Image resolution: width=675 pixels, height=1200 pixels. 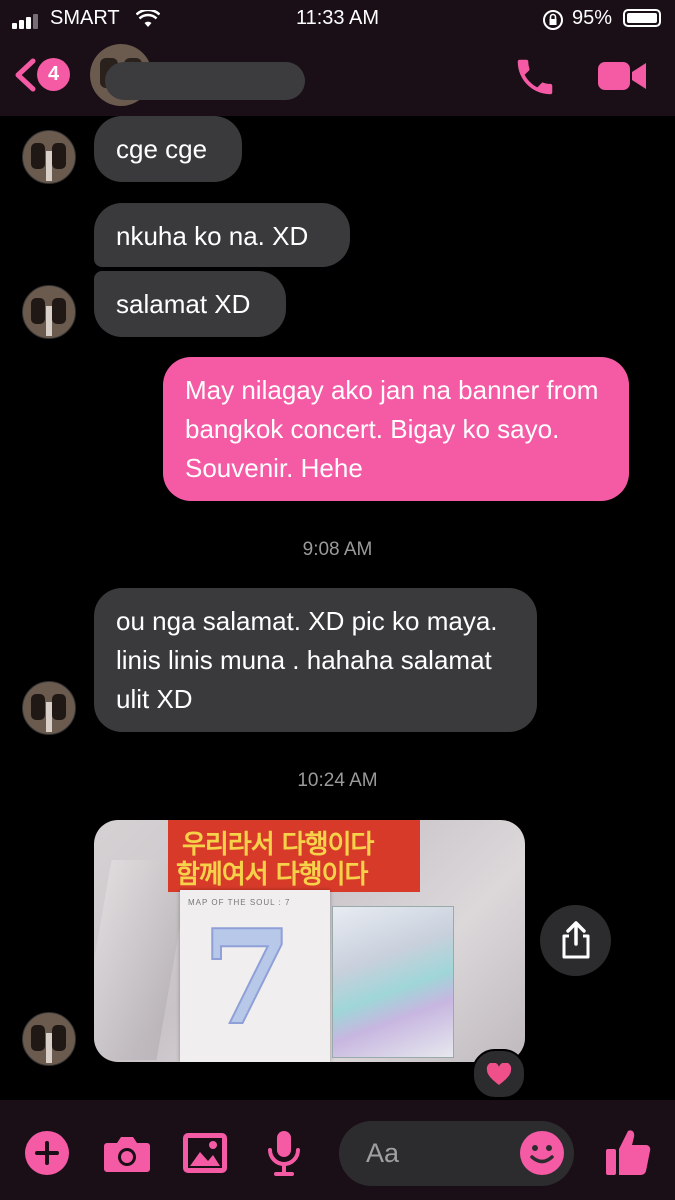 What do you see at coordinates (222, 235) in the screenshot?
I see `message-bubble-incoming: nkuha ko na. XD` at bounding box center [222, 235].